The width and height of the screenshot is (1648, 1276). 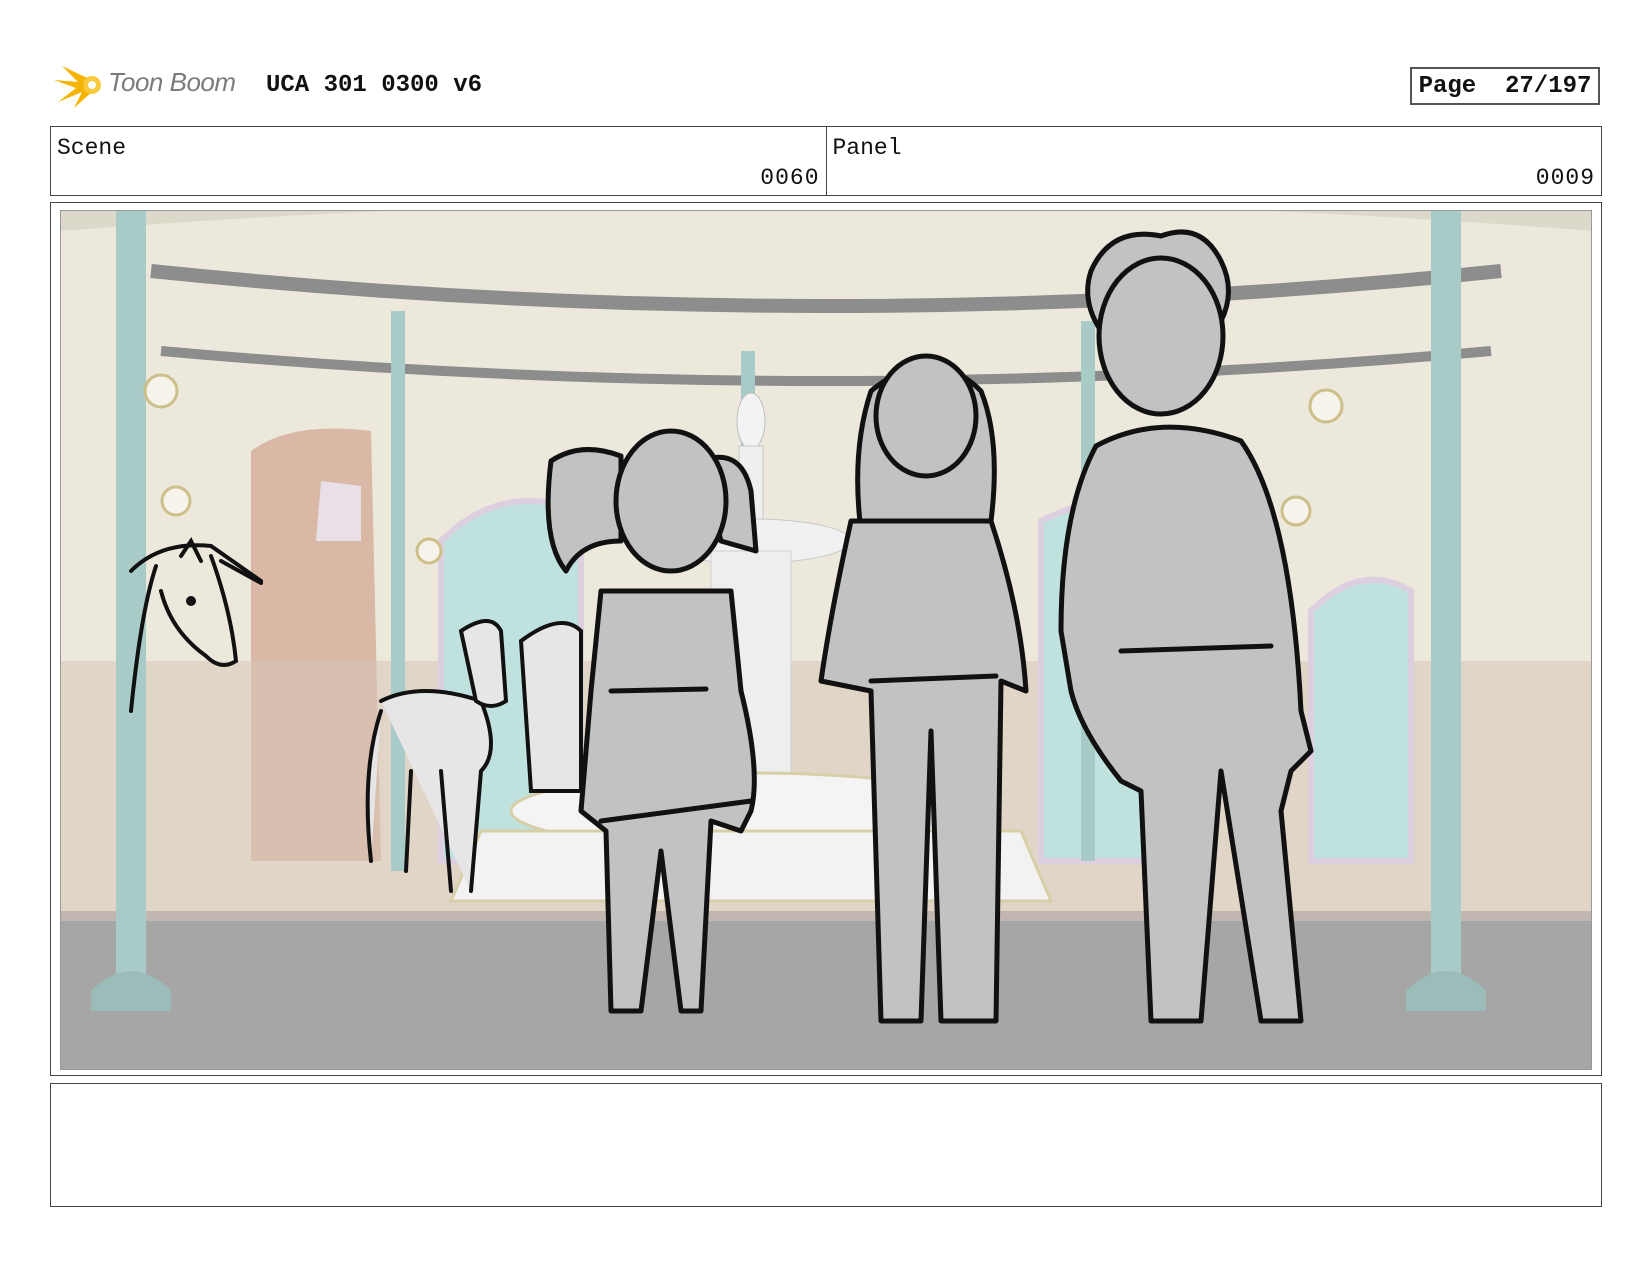 What do you see at coordinates (131, 601) in the screenshot?
I see `left-pillar` at bounding box center [131, 601].